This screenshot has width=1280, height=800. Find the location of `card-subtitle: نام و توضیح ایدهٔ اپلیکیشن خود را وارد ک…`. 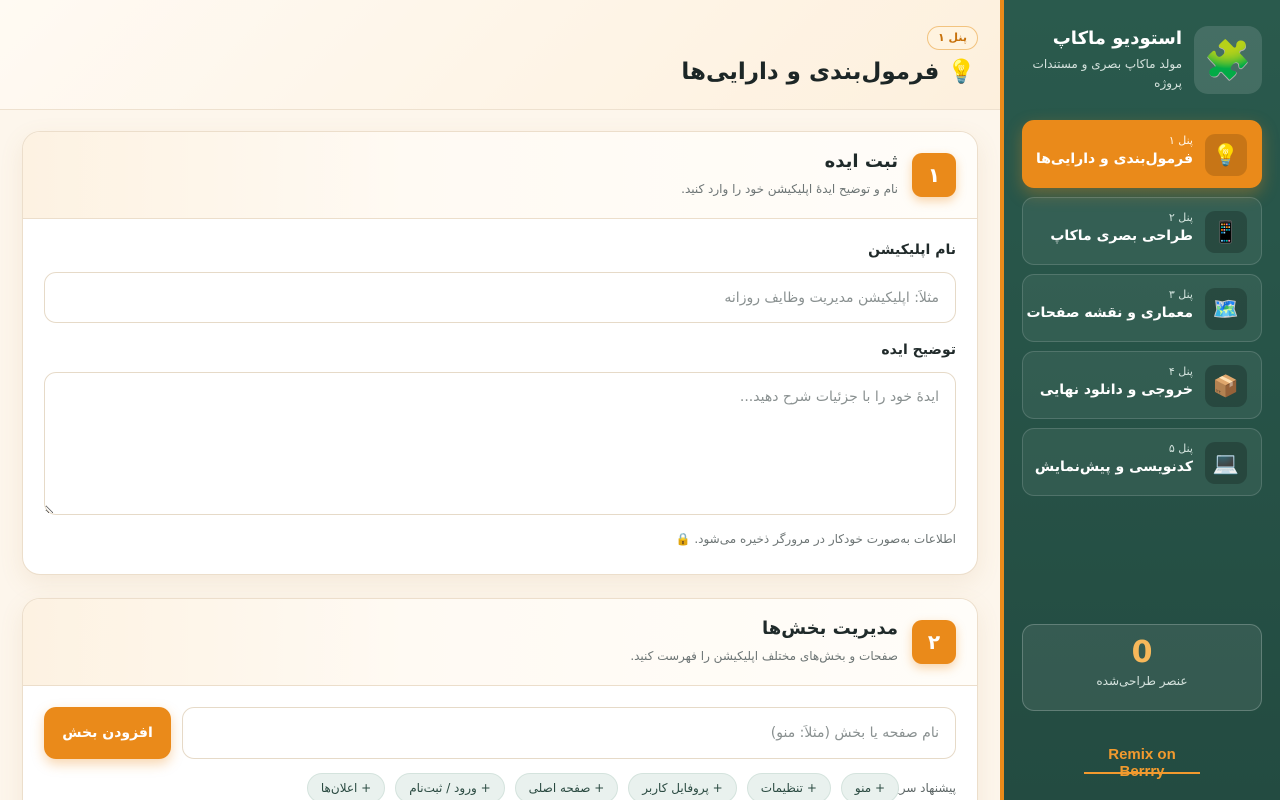

card-subtitle: نام و توضیح ایدهٔ اپلیکیشن خود را وارد ک… is located at coordinates (789, 189).